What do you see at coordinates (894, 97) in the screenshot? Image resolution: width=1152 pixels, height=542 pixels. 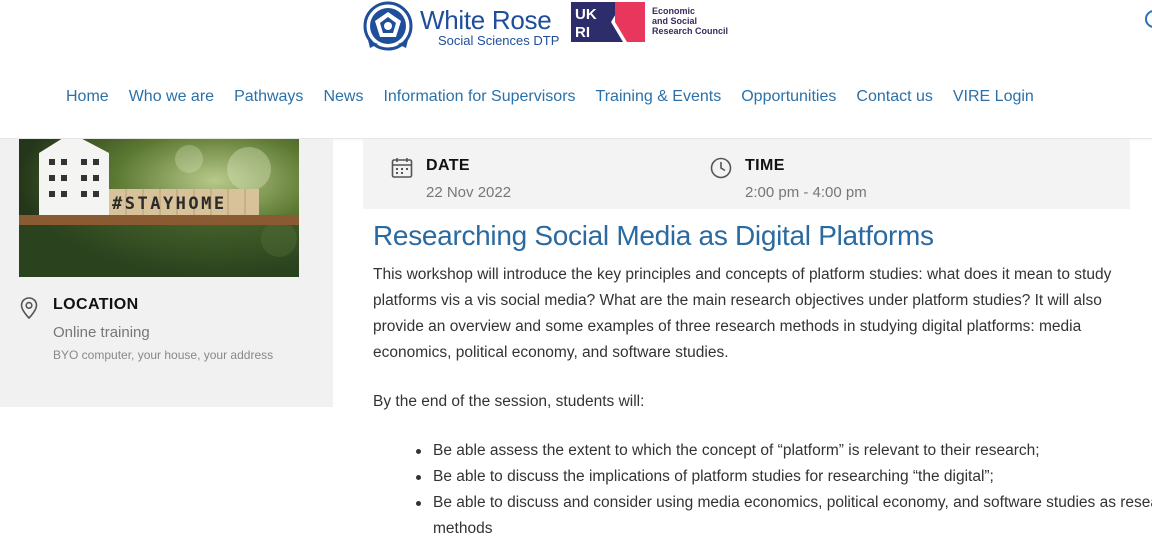 I see `nav-contact-us: Contact us` at bounding box center [894, 97].